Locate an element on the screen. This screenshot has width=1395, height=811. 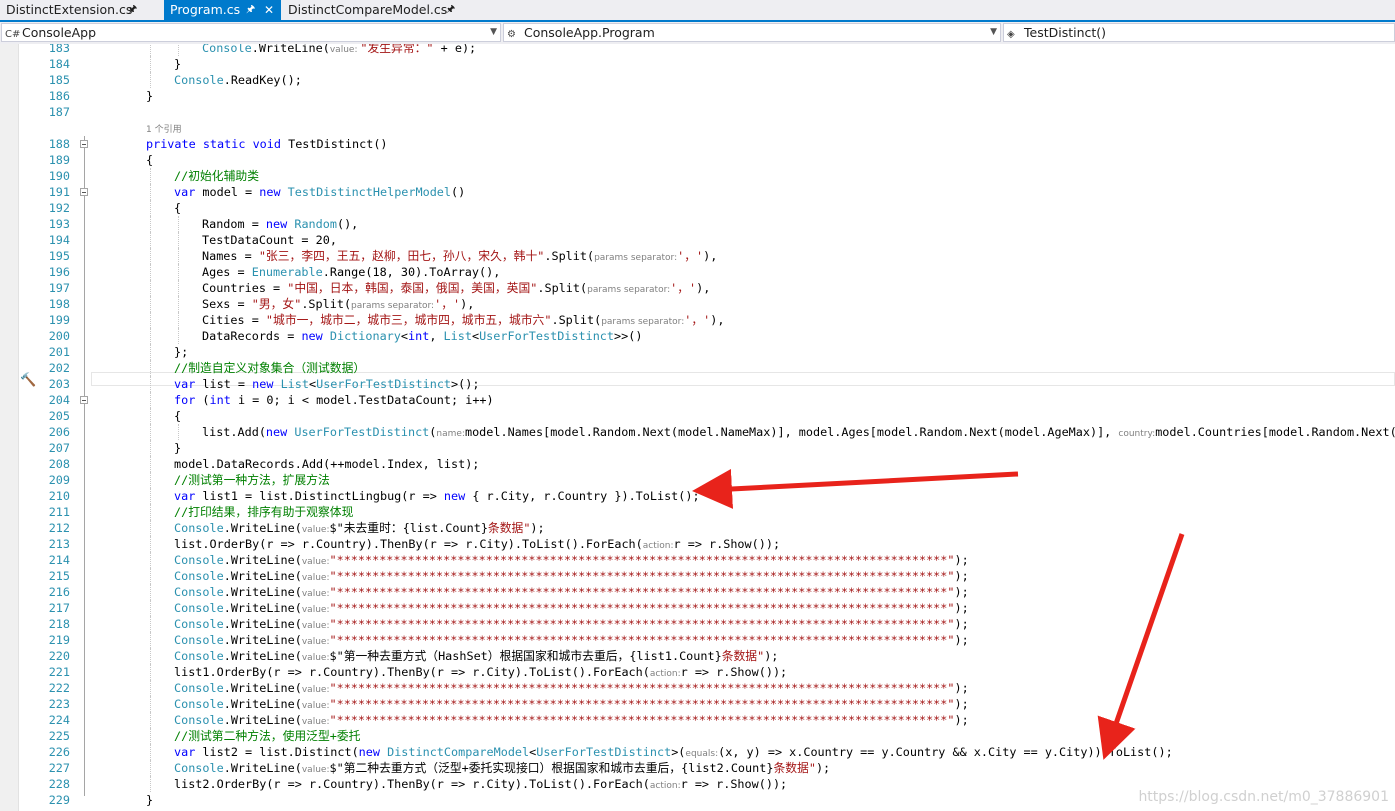
member-dropdown: ◈ TestDistinct() is located at coordinates (1199, 32).